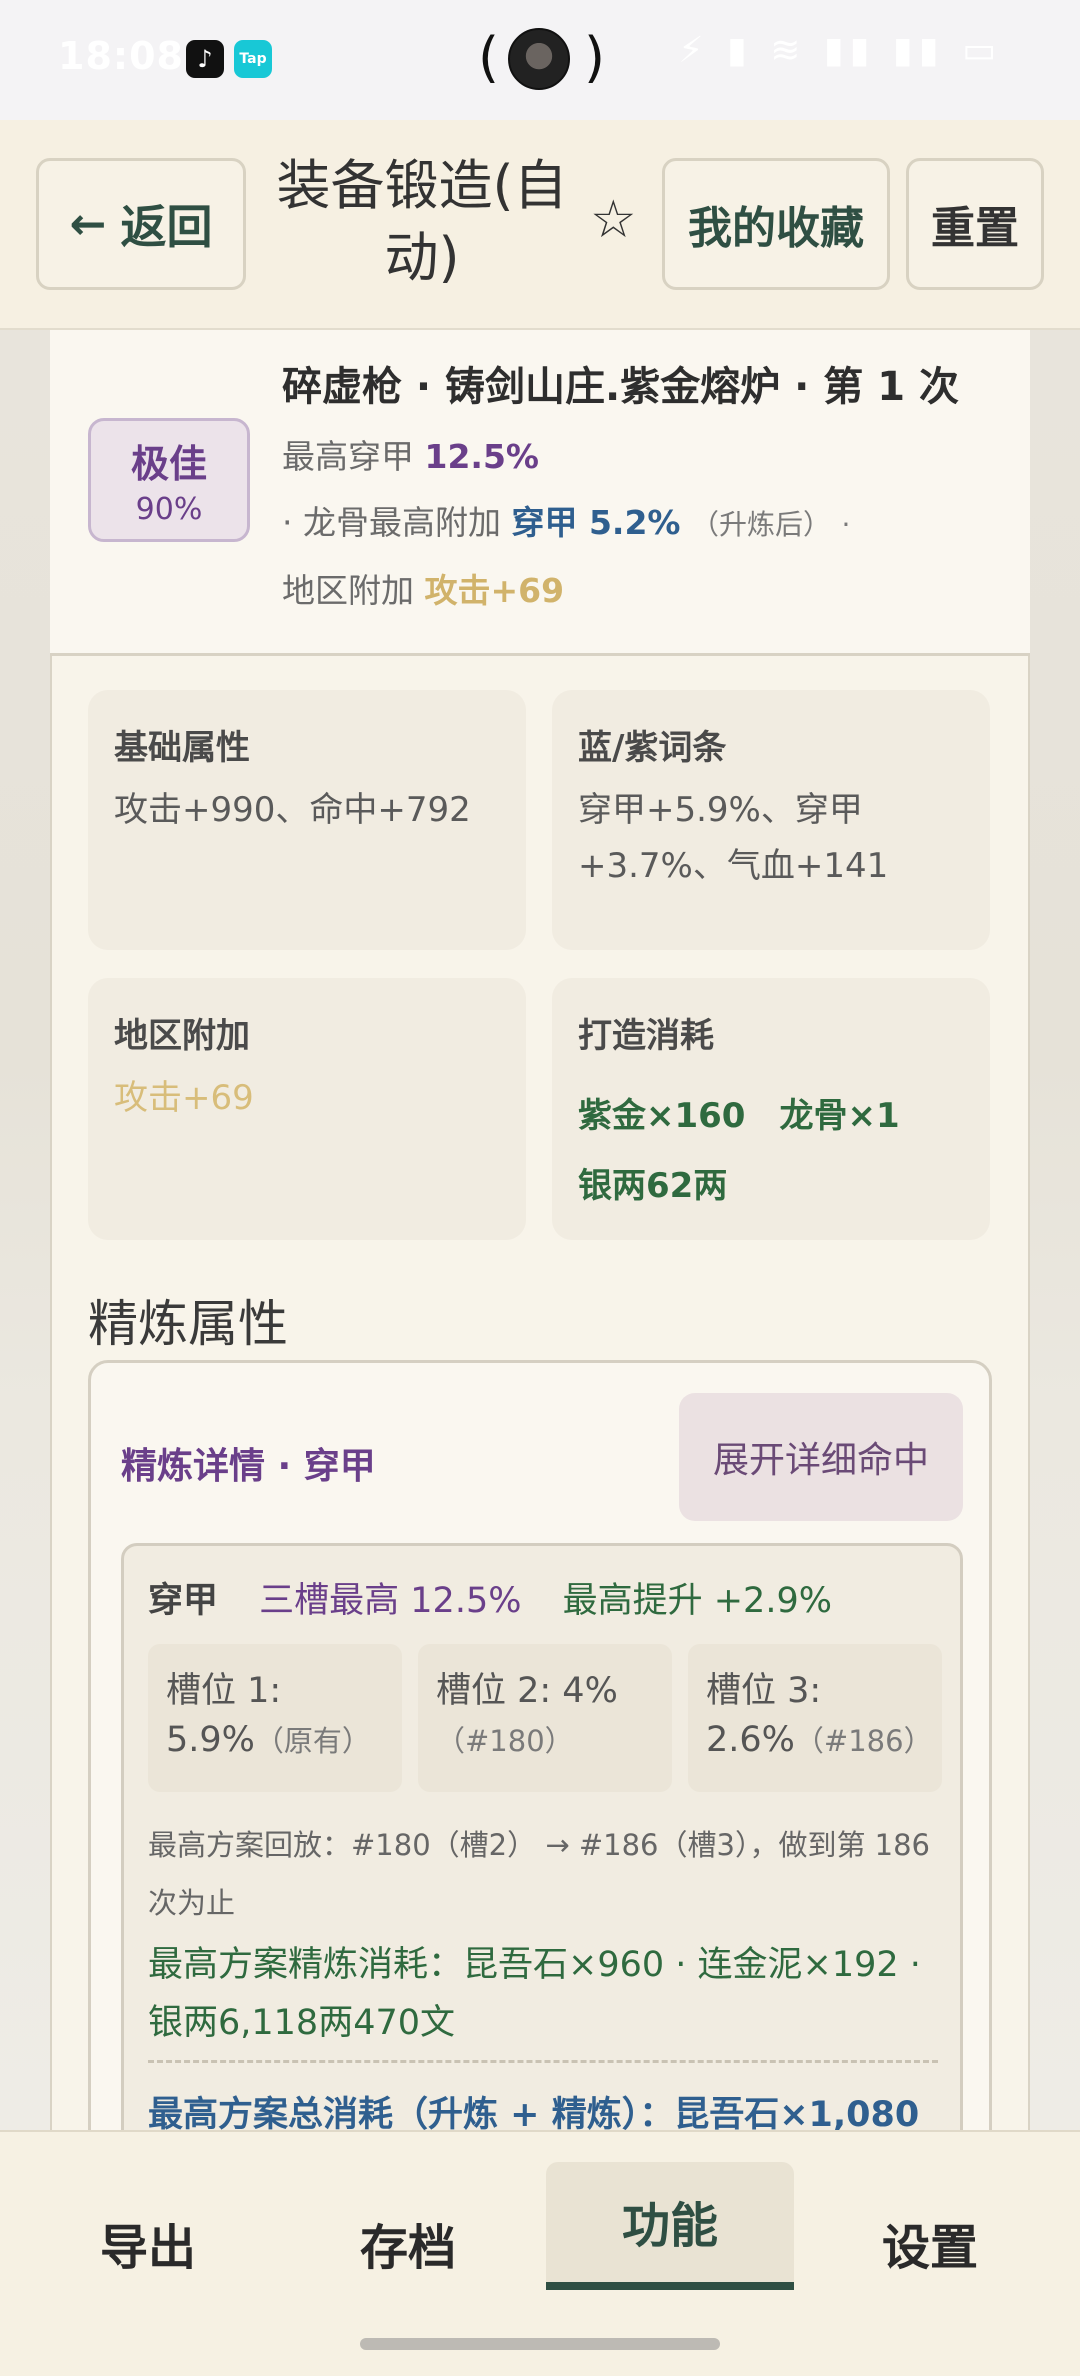  What do you see at coordinates (307, 1109) in the screenshot?
I see `region-bonus-box: 地区附加 攻击+69` at bounding box center [307, 1109].